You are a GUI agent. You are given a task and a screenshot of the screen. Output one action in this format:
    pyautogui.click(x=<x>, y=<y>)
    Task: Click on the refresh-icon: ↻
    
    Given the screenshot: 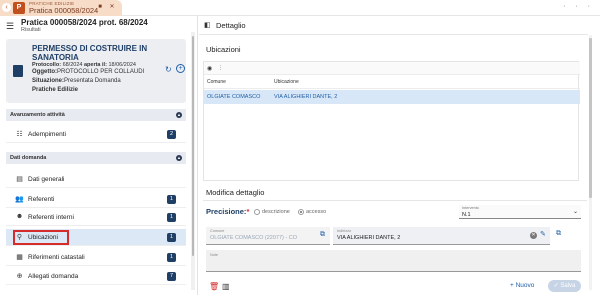 What is the action you would take?
    pyautogui.click(x=168, y=69)
    